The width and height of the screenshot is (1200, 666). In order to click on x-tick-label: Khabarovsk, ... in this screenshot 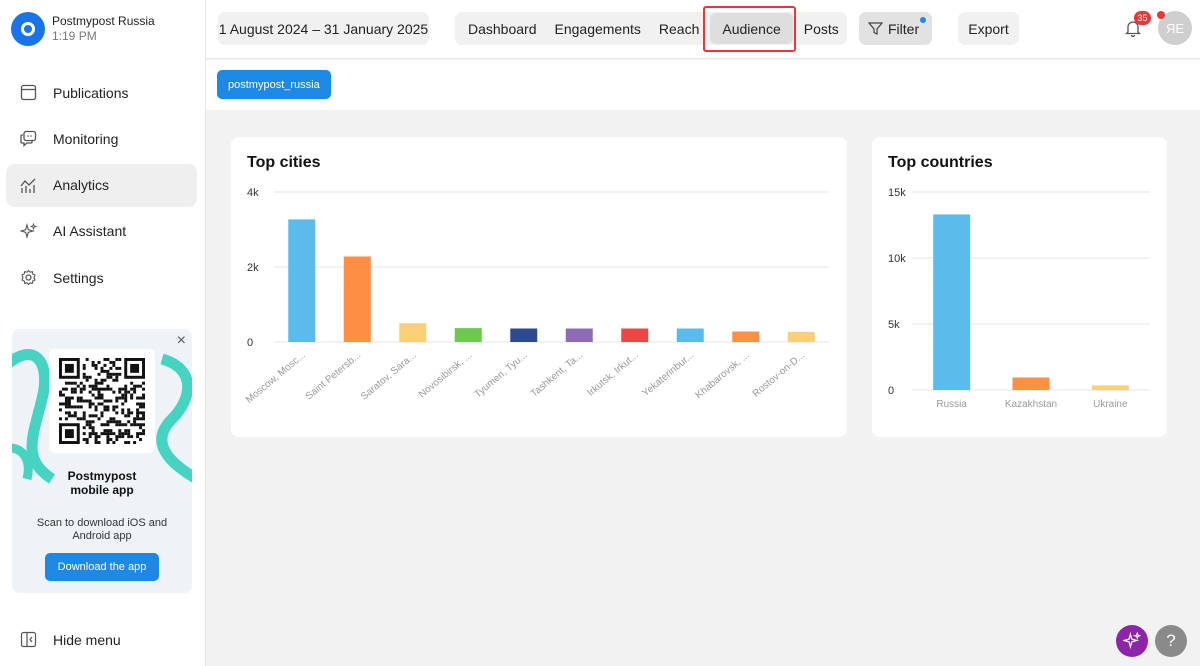, I will do `click(723, 375)`.